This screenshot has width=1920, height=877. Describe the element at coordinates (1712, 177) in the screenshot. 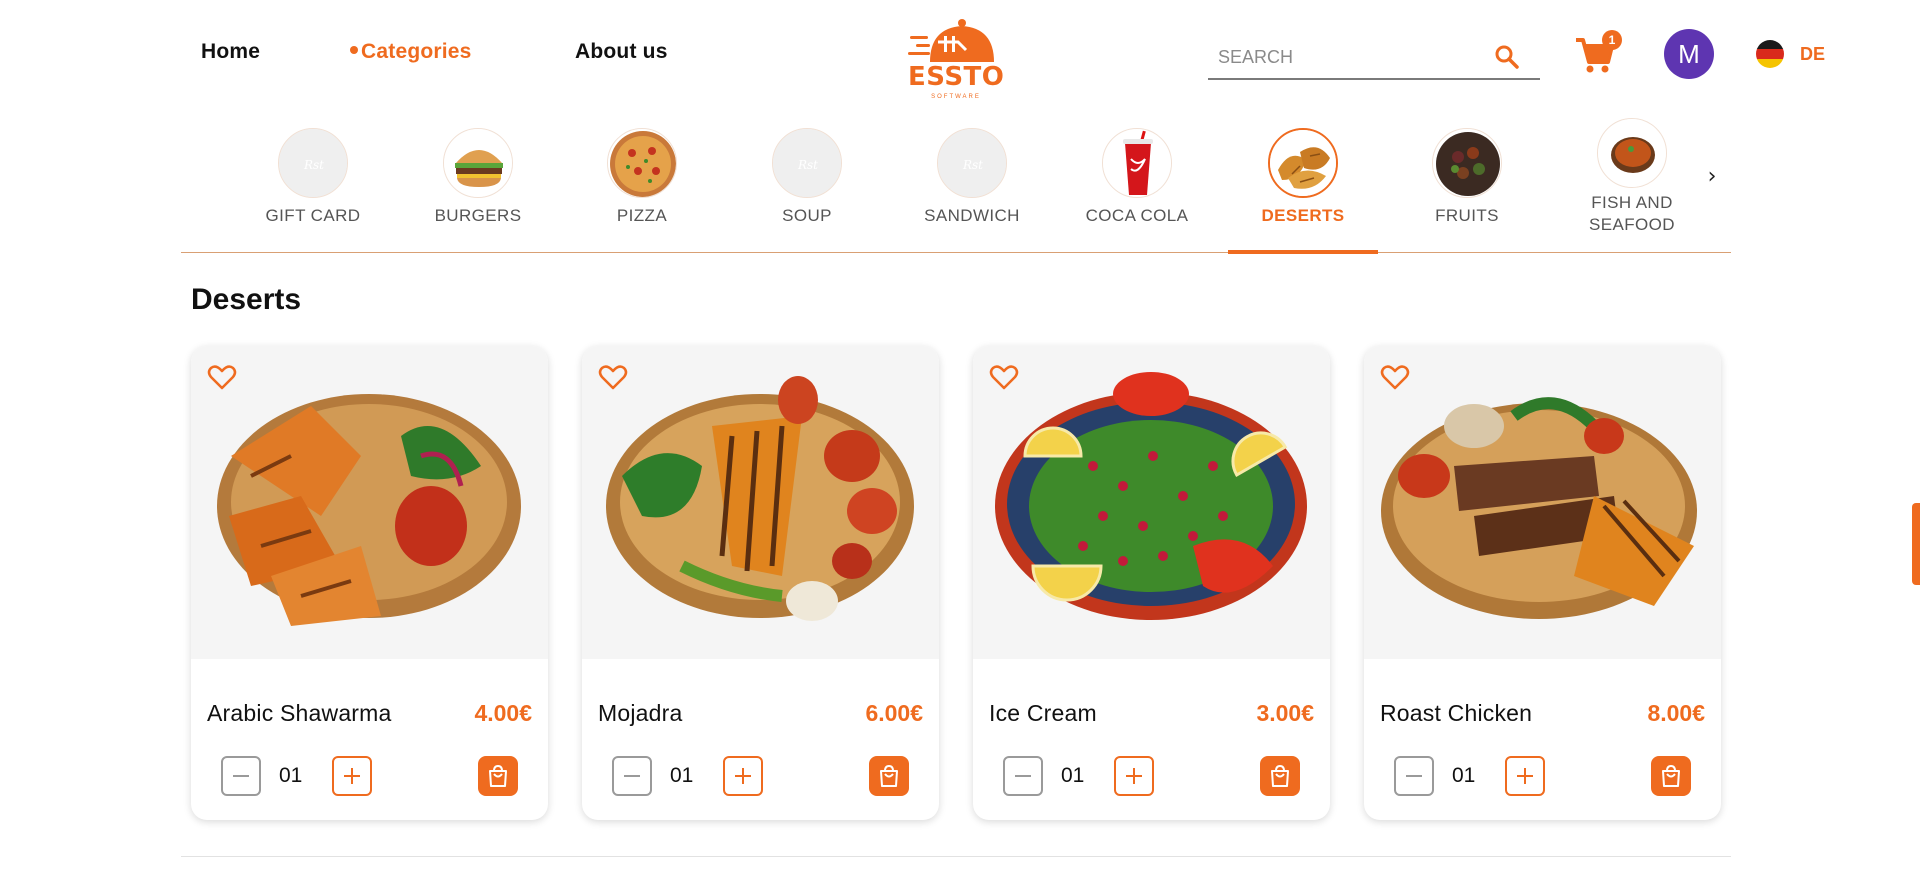

I see `carousel-next-chevron-icon: ›` at that location.